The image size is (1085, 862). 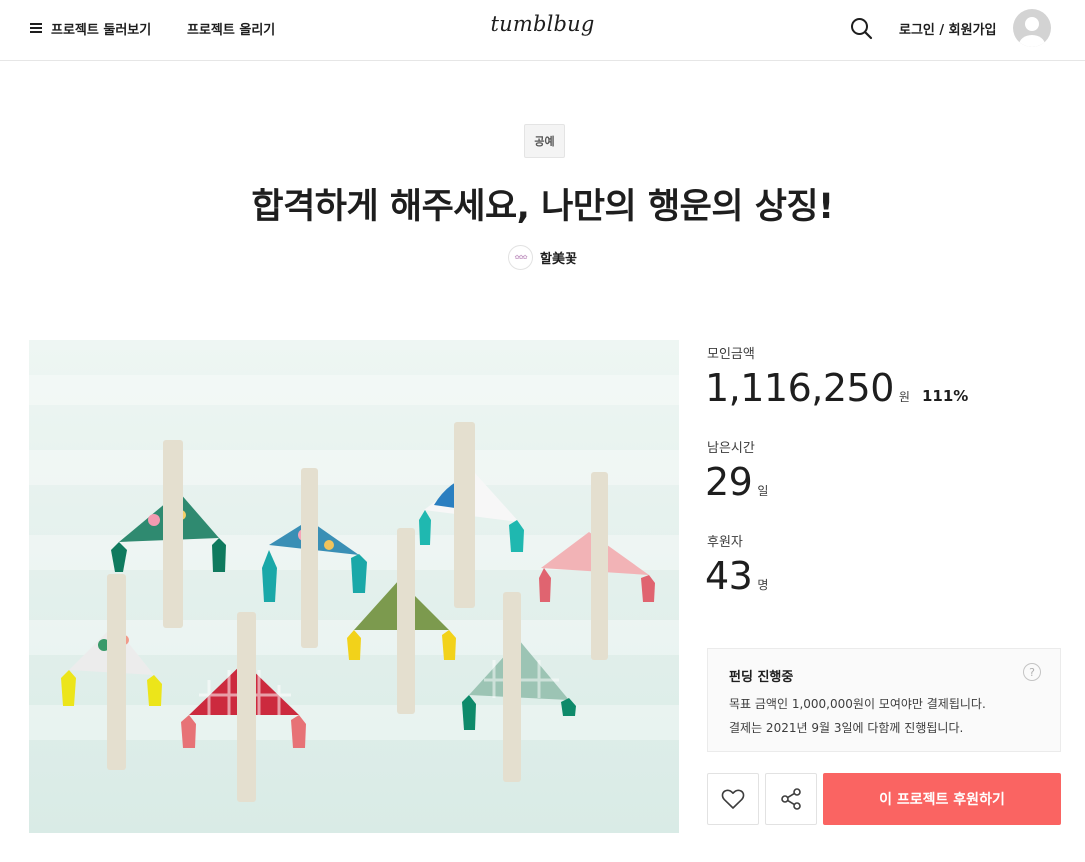 I want to click on share-icon, so click(x=791, y=799).